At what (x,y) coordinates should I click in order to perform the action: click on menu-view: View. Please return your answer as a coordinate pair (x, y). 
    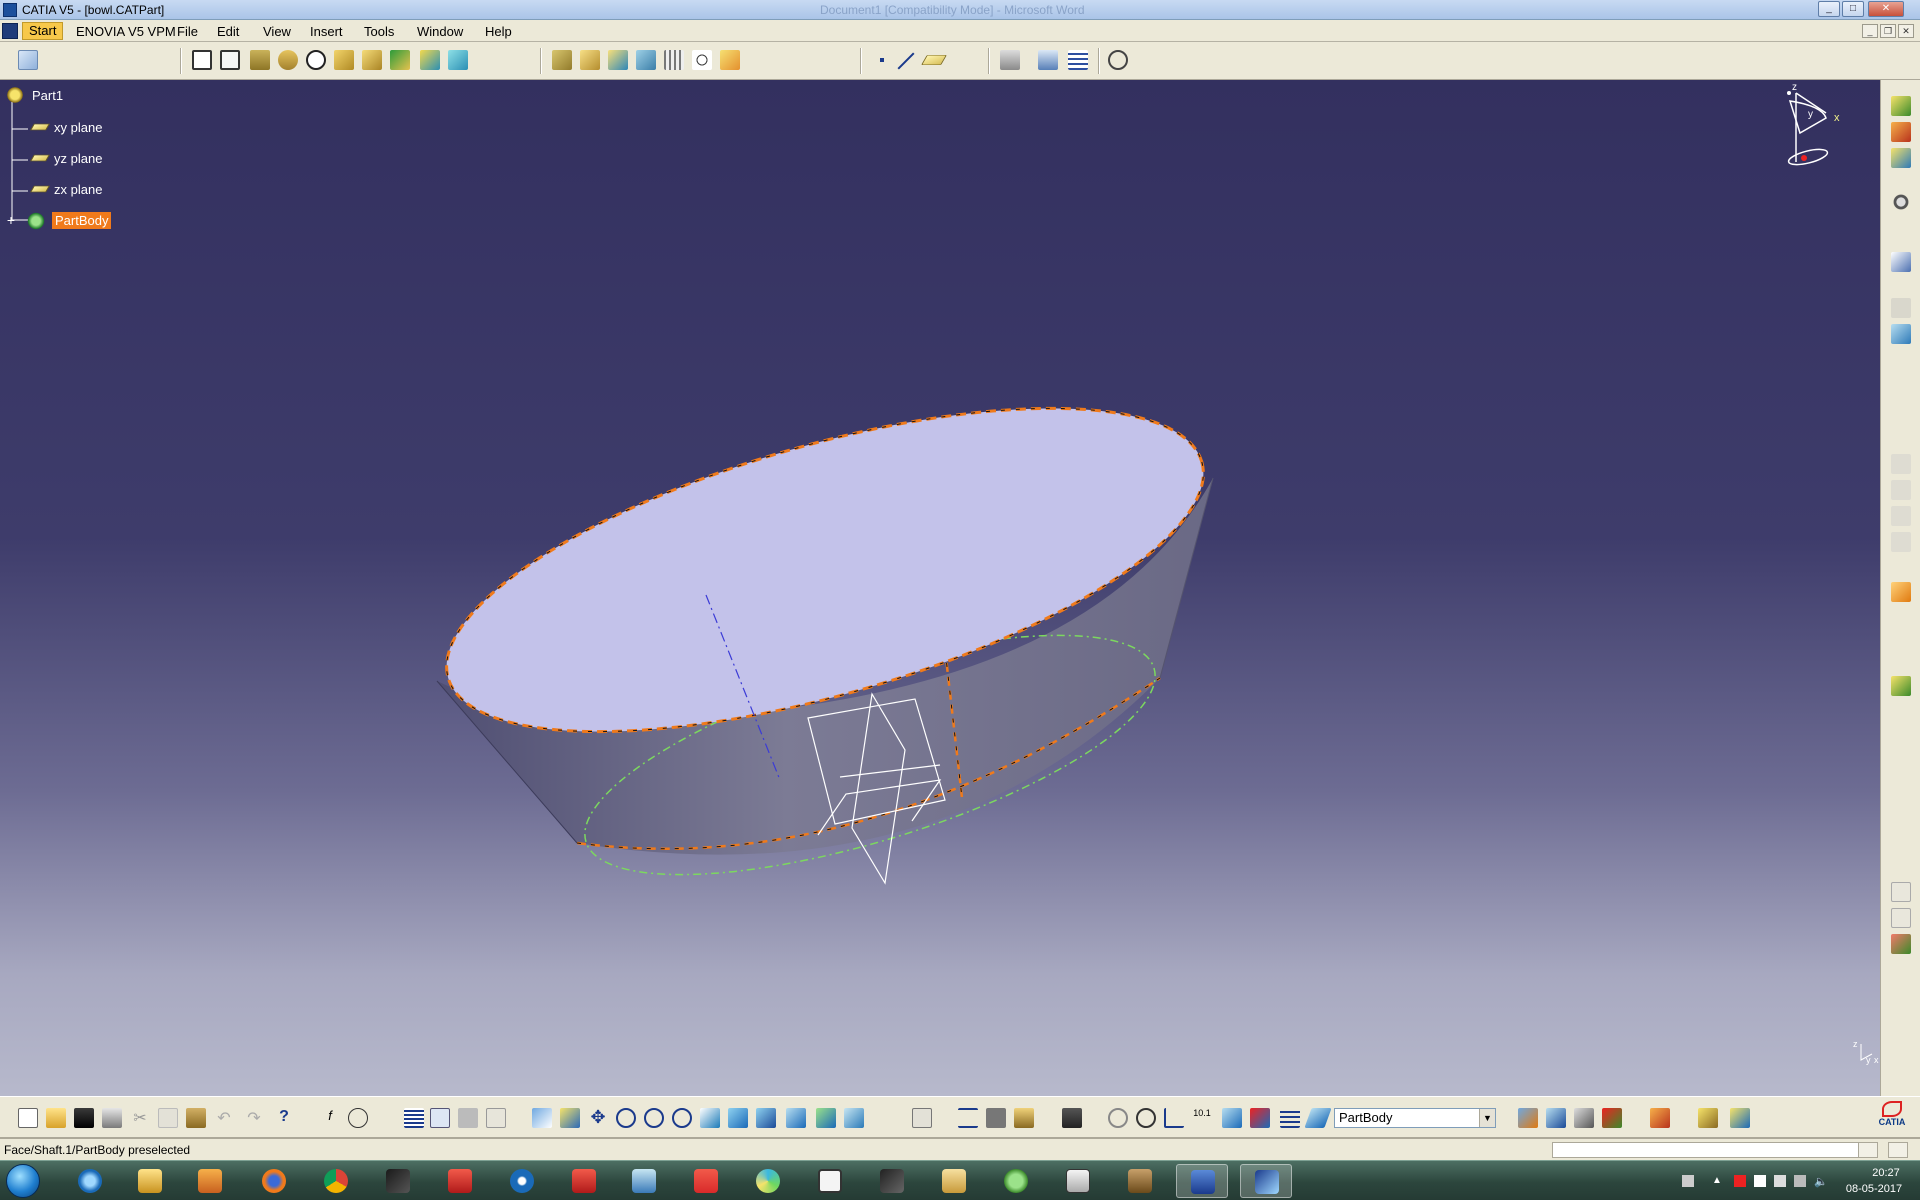
    Looking at the image, I should click on (277, 31).